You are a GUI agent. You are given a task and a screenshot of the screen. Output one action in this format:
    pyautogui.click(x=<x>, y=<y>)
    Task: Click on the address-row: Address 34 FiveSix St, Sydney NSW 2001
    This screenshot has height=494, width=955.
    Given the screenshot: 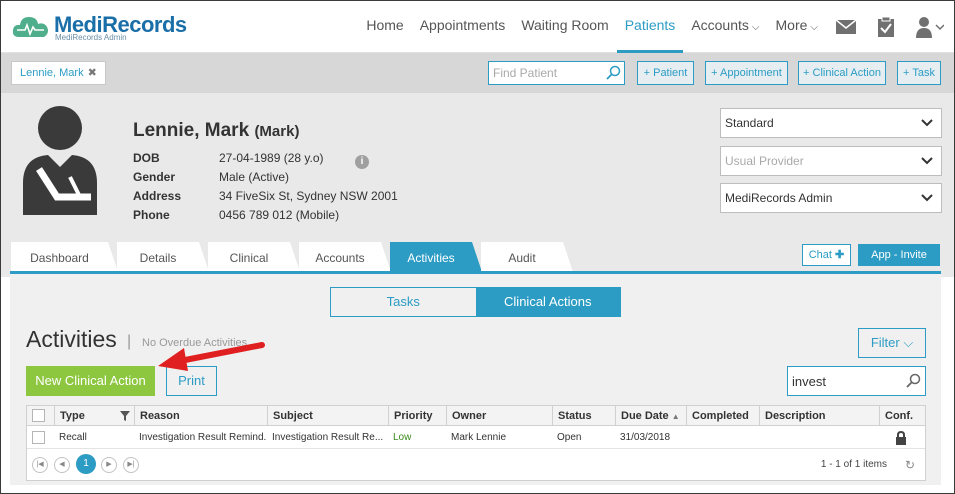 What is the action you would take?
    pyautogui.click(x=265, y=196)
    